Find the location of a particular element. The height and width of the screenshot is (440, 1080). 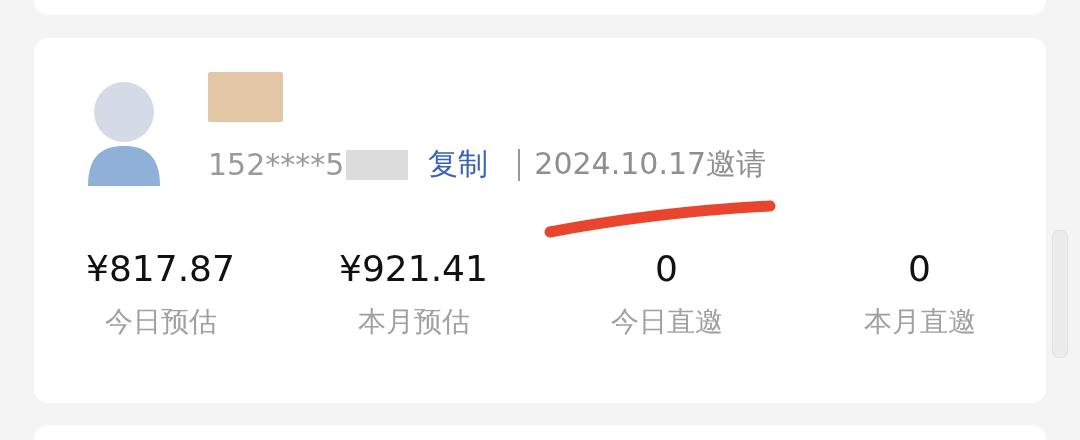

stat-label: 本月直邀 is located at coordinates (919, 322).